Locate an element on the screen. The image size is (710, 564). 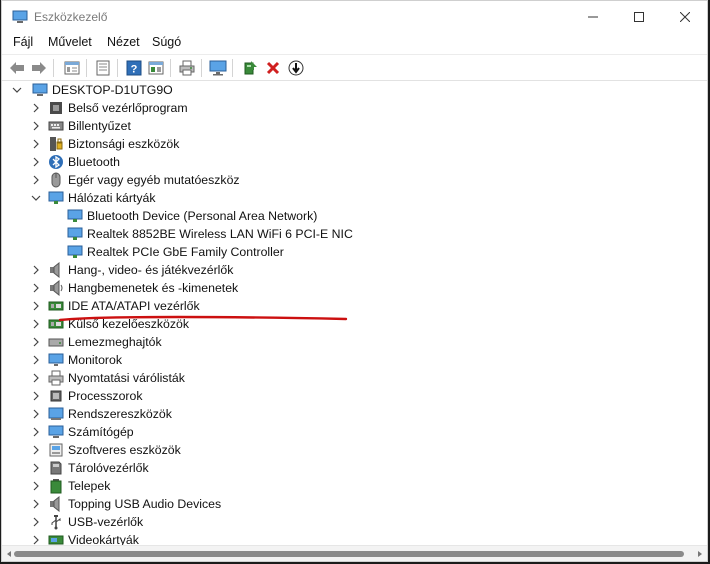
category-label: Külső kezelőeszközök is located at coordinates (128, 324).